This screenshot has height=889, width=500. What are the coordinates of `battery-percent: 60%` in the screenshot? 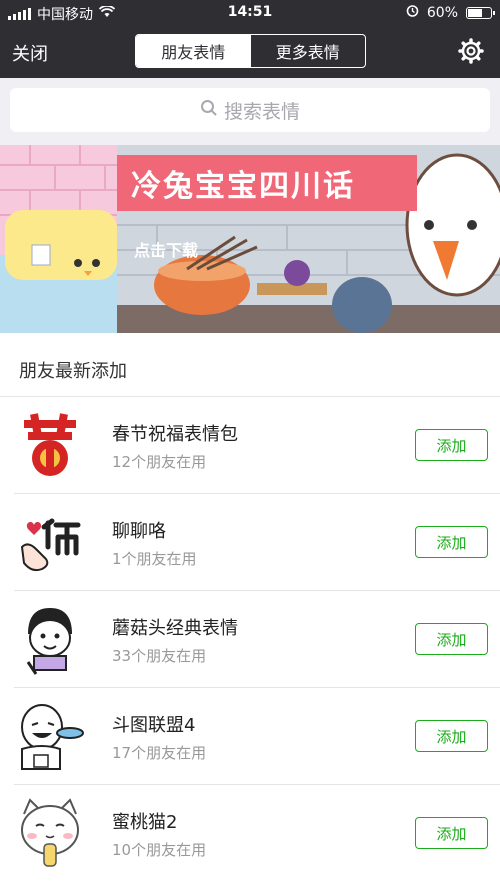 It's located at (442, 12).